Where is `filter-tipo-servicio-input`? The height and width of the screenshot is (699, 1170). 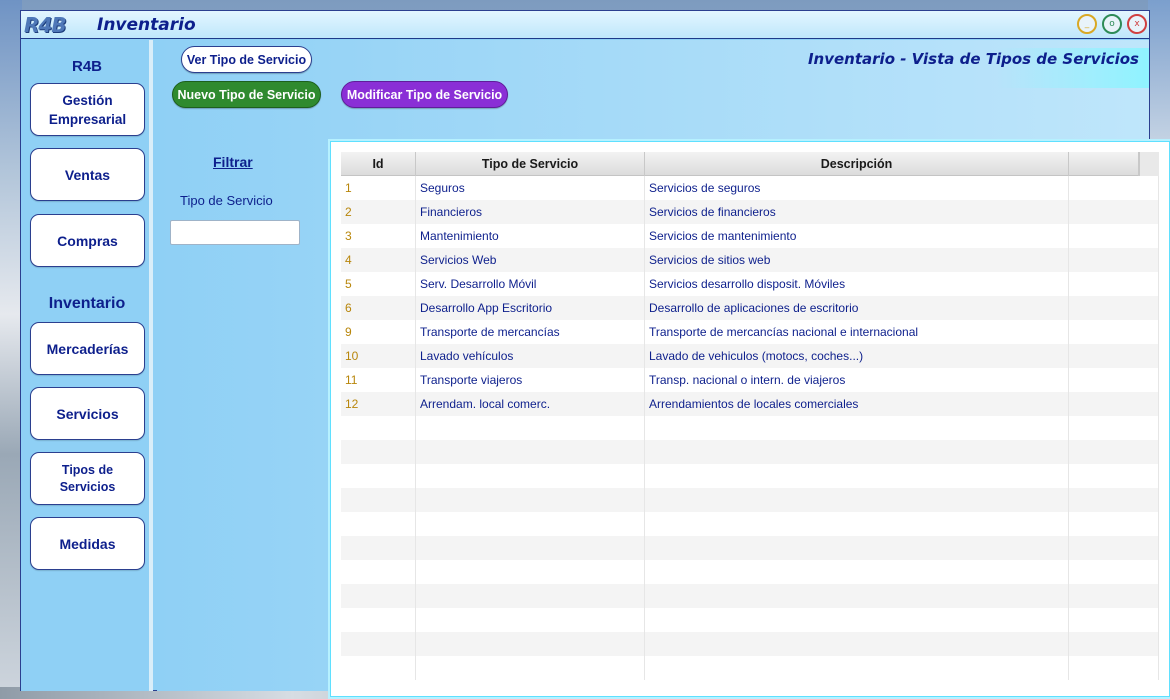
filter-tipo-servicio-input is located at coordinates (235, 232).